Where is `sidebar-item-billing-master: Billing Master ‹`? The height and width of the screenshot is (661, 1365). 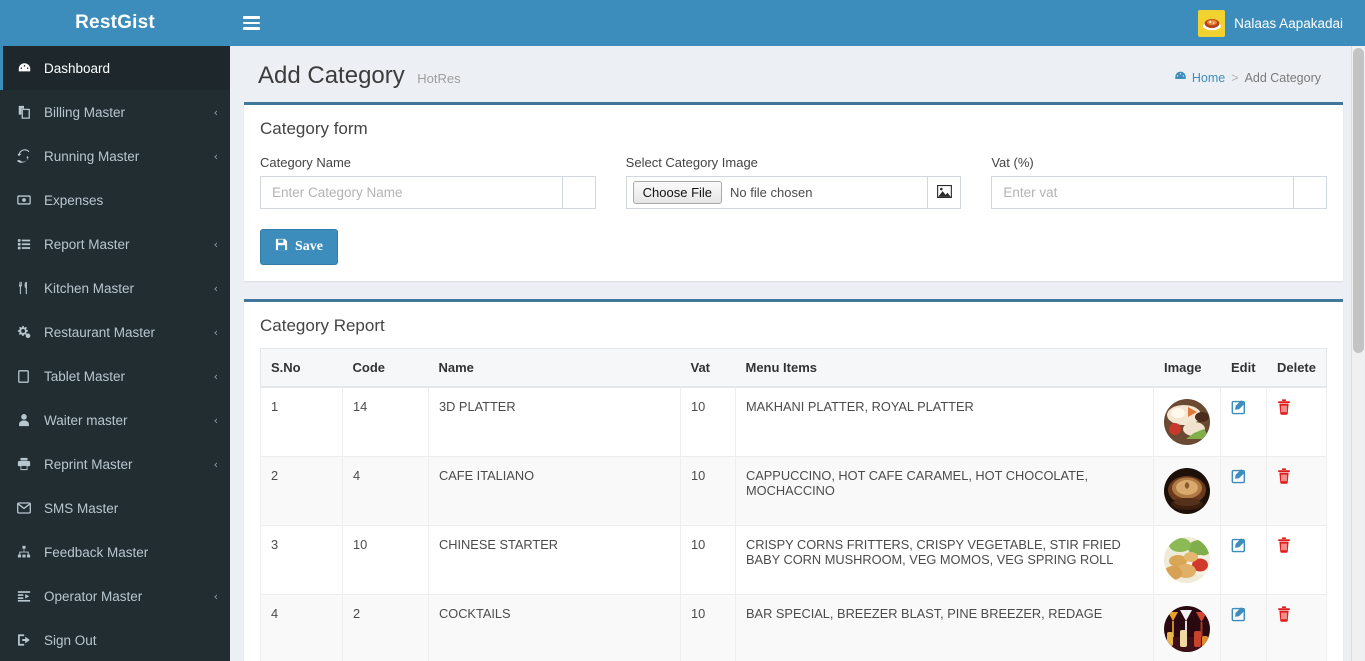
sidebar-item-billing-master: Billing Master ‹ is located at coordinates (115, 112).